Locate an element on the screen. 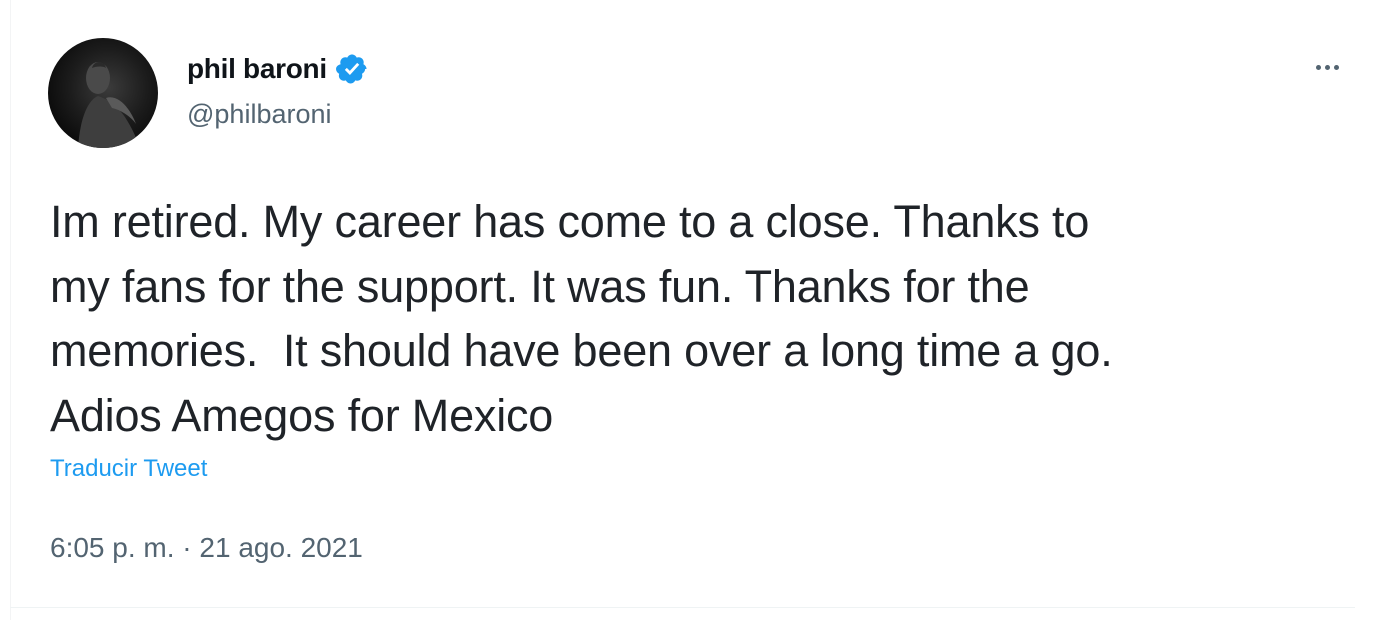  more-options-button is located at coordinates (1327, 67).